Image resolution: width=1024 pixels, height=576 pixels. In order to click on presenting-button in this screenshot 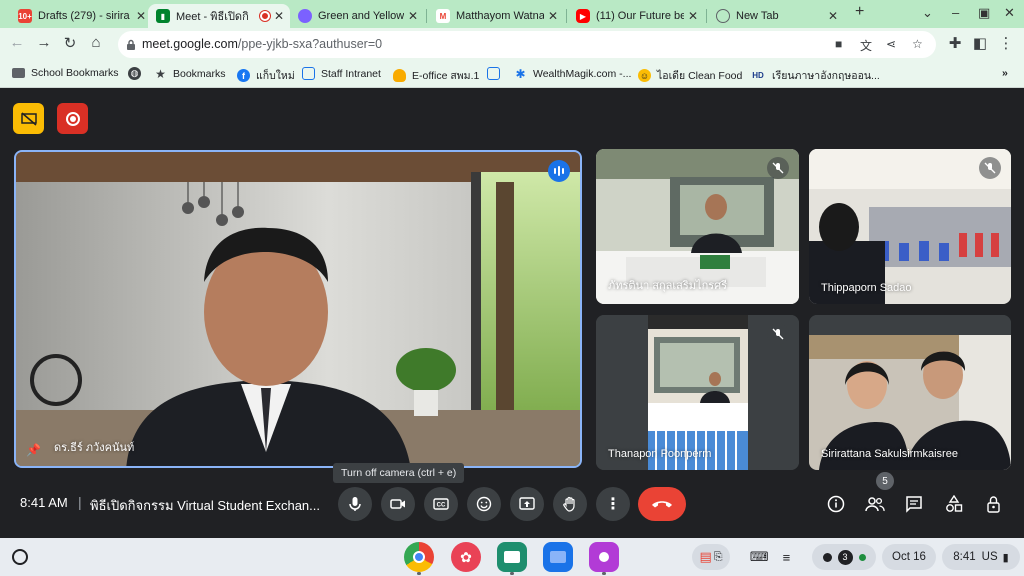, I will do `click(28, 118)`.